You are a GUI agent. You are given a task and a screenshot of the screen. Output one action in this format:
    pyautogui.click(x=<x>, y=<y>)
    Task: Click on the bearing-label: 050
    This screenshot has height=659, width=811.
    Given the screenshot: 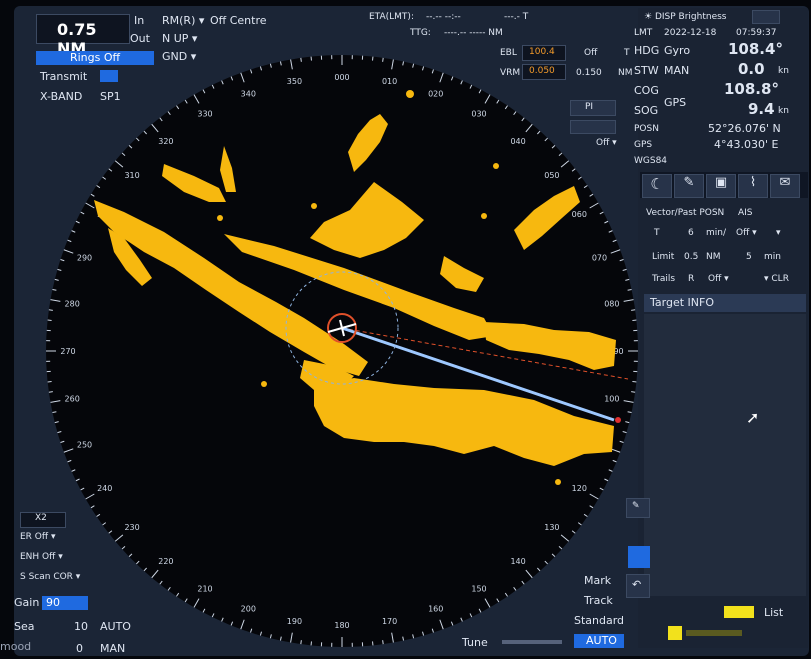 What is the action you would take?
    pyautogui.click(x=551, y=175)
    